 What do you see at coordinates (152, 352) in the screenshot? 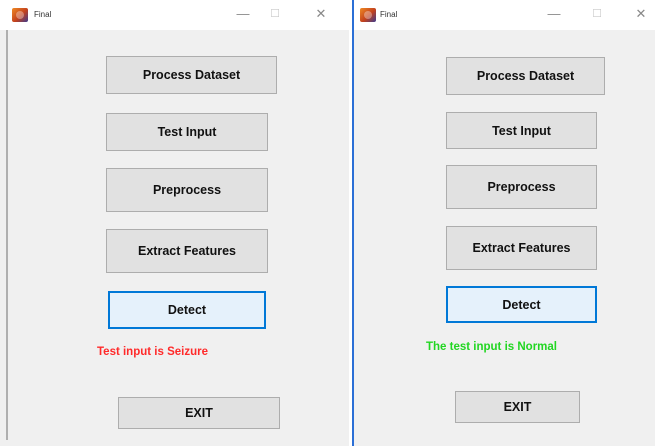
I see `detection-result-text: Test input is Seizure` at bounding box center [152, 352].